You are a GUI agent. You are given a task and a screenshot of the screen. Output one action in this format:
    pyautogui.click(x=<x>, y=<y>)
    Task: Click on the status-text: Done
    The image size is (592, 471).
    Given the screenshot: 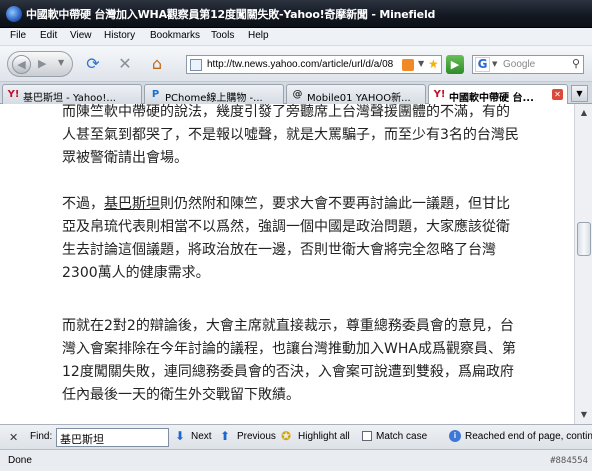 What is the action you would take?
    pyautogui.click(x=20, y=460)
    